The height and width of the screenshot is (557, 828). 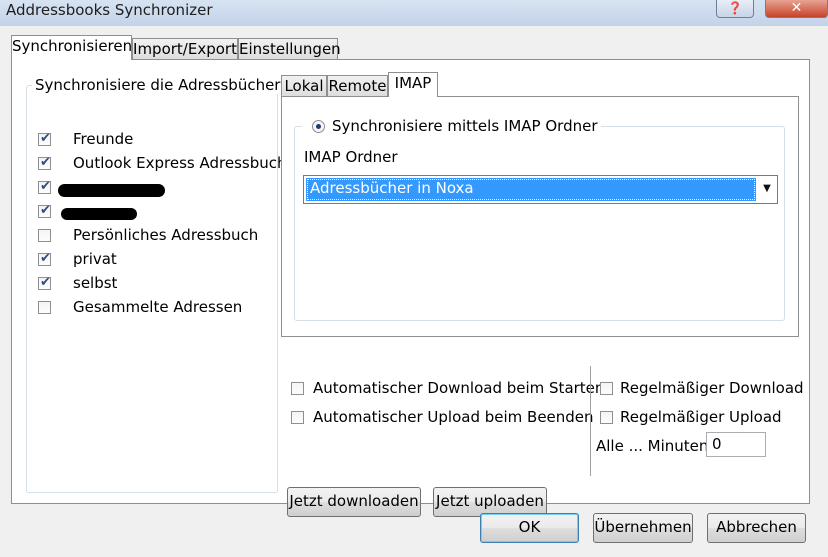 I want to click on download-now-button: Jetzt downloaden, so click(x=354, y=502).